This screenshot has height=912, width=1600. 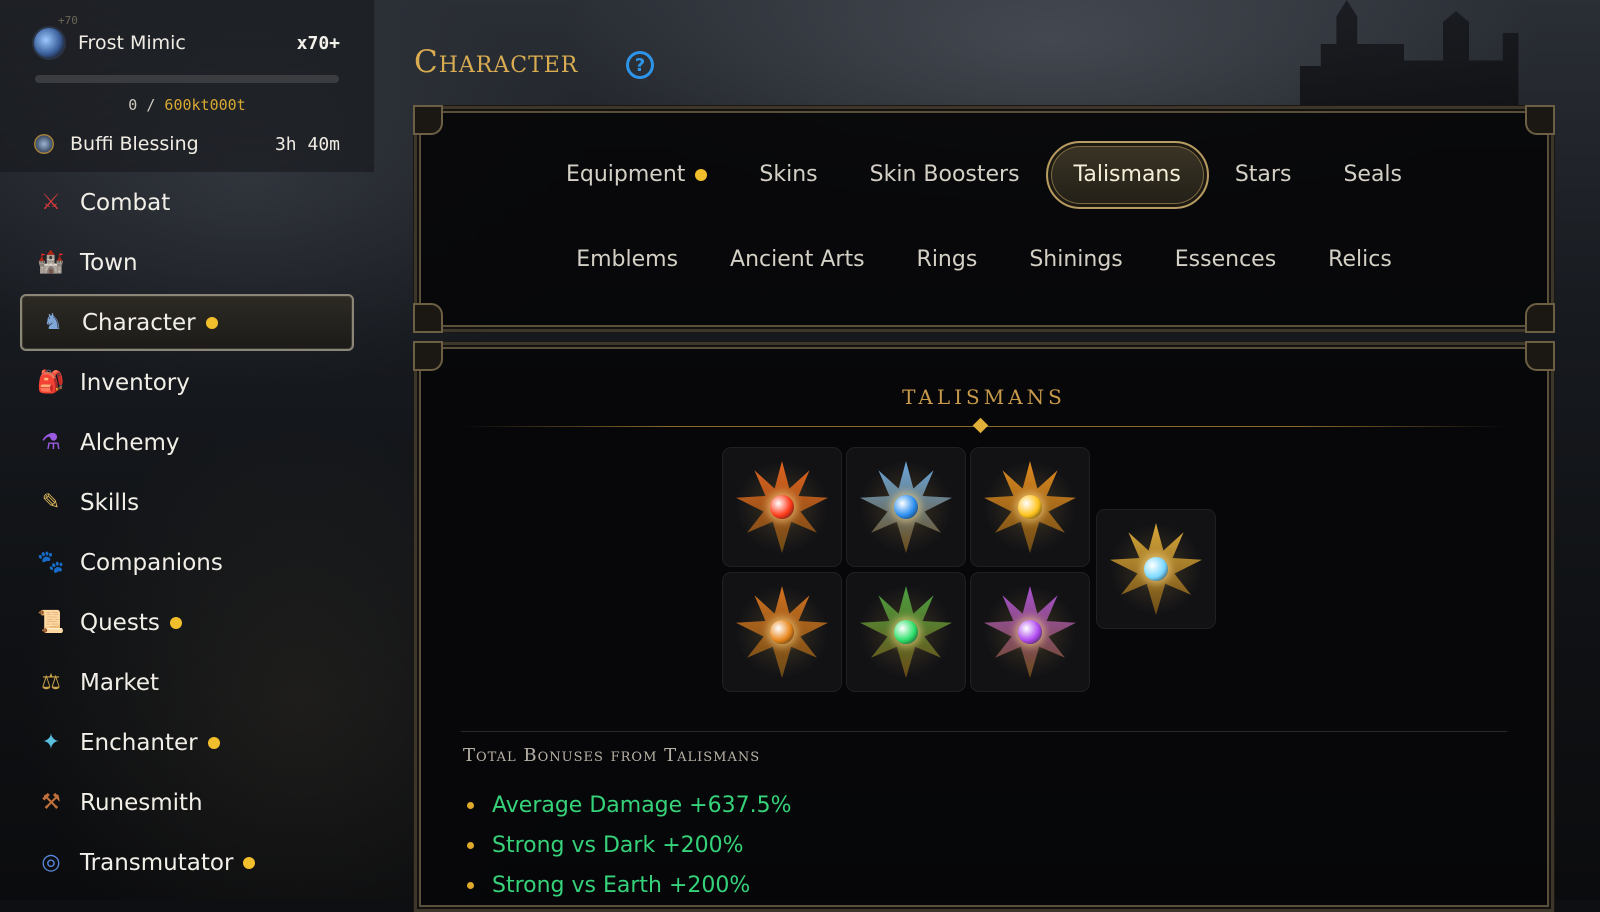 I want to click on help-icon: ?, so click(x=640, y=65).